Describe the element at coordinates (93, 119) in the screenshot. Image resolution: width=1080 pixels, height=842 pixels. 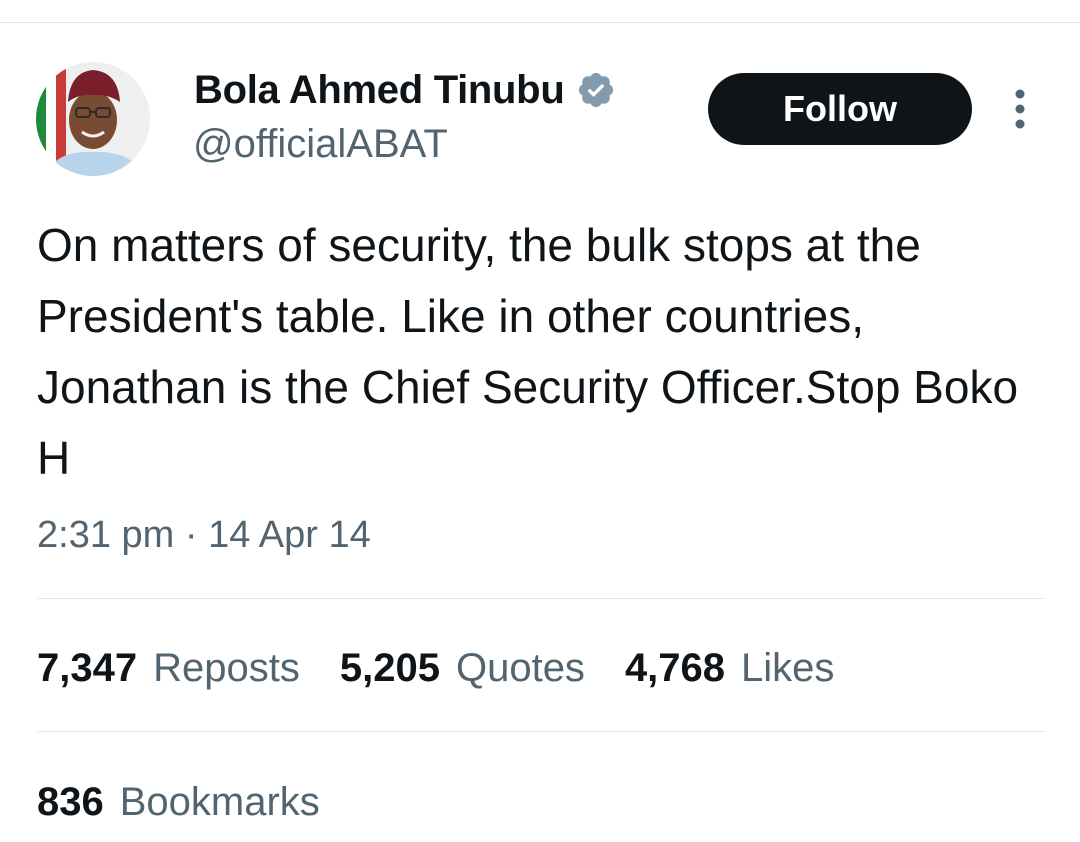
I see `avatar` at that location.